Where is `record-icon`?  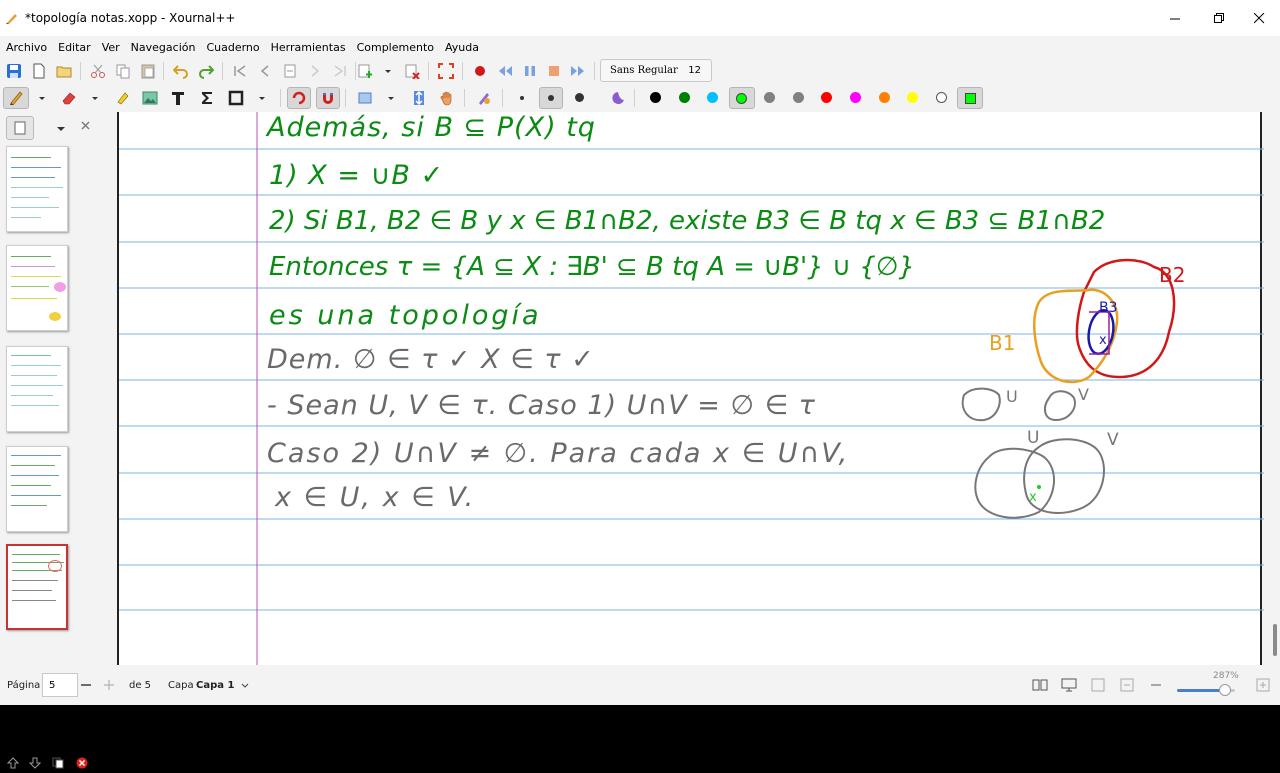
record-icon is located at coordinates (480, 71).